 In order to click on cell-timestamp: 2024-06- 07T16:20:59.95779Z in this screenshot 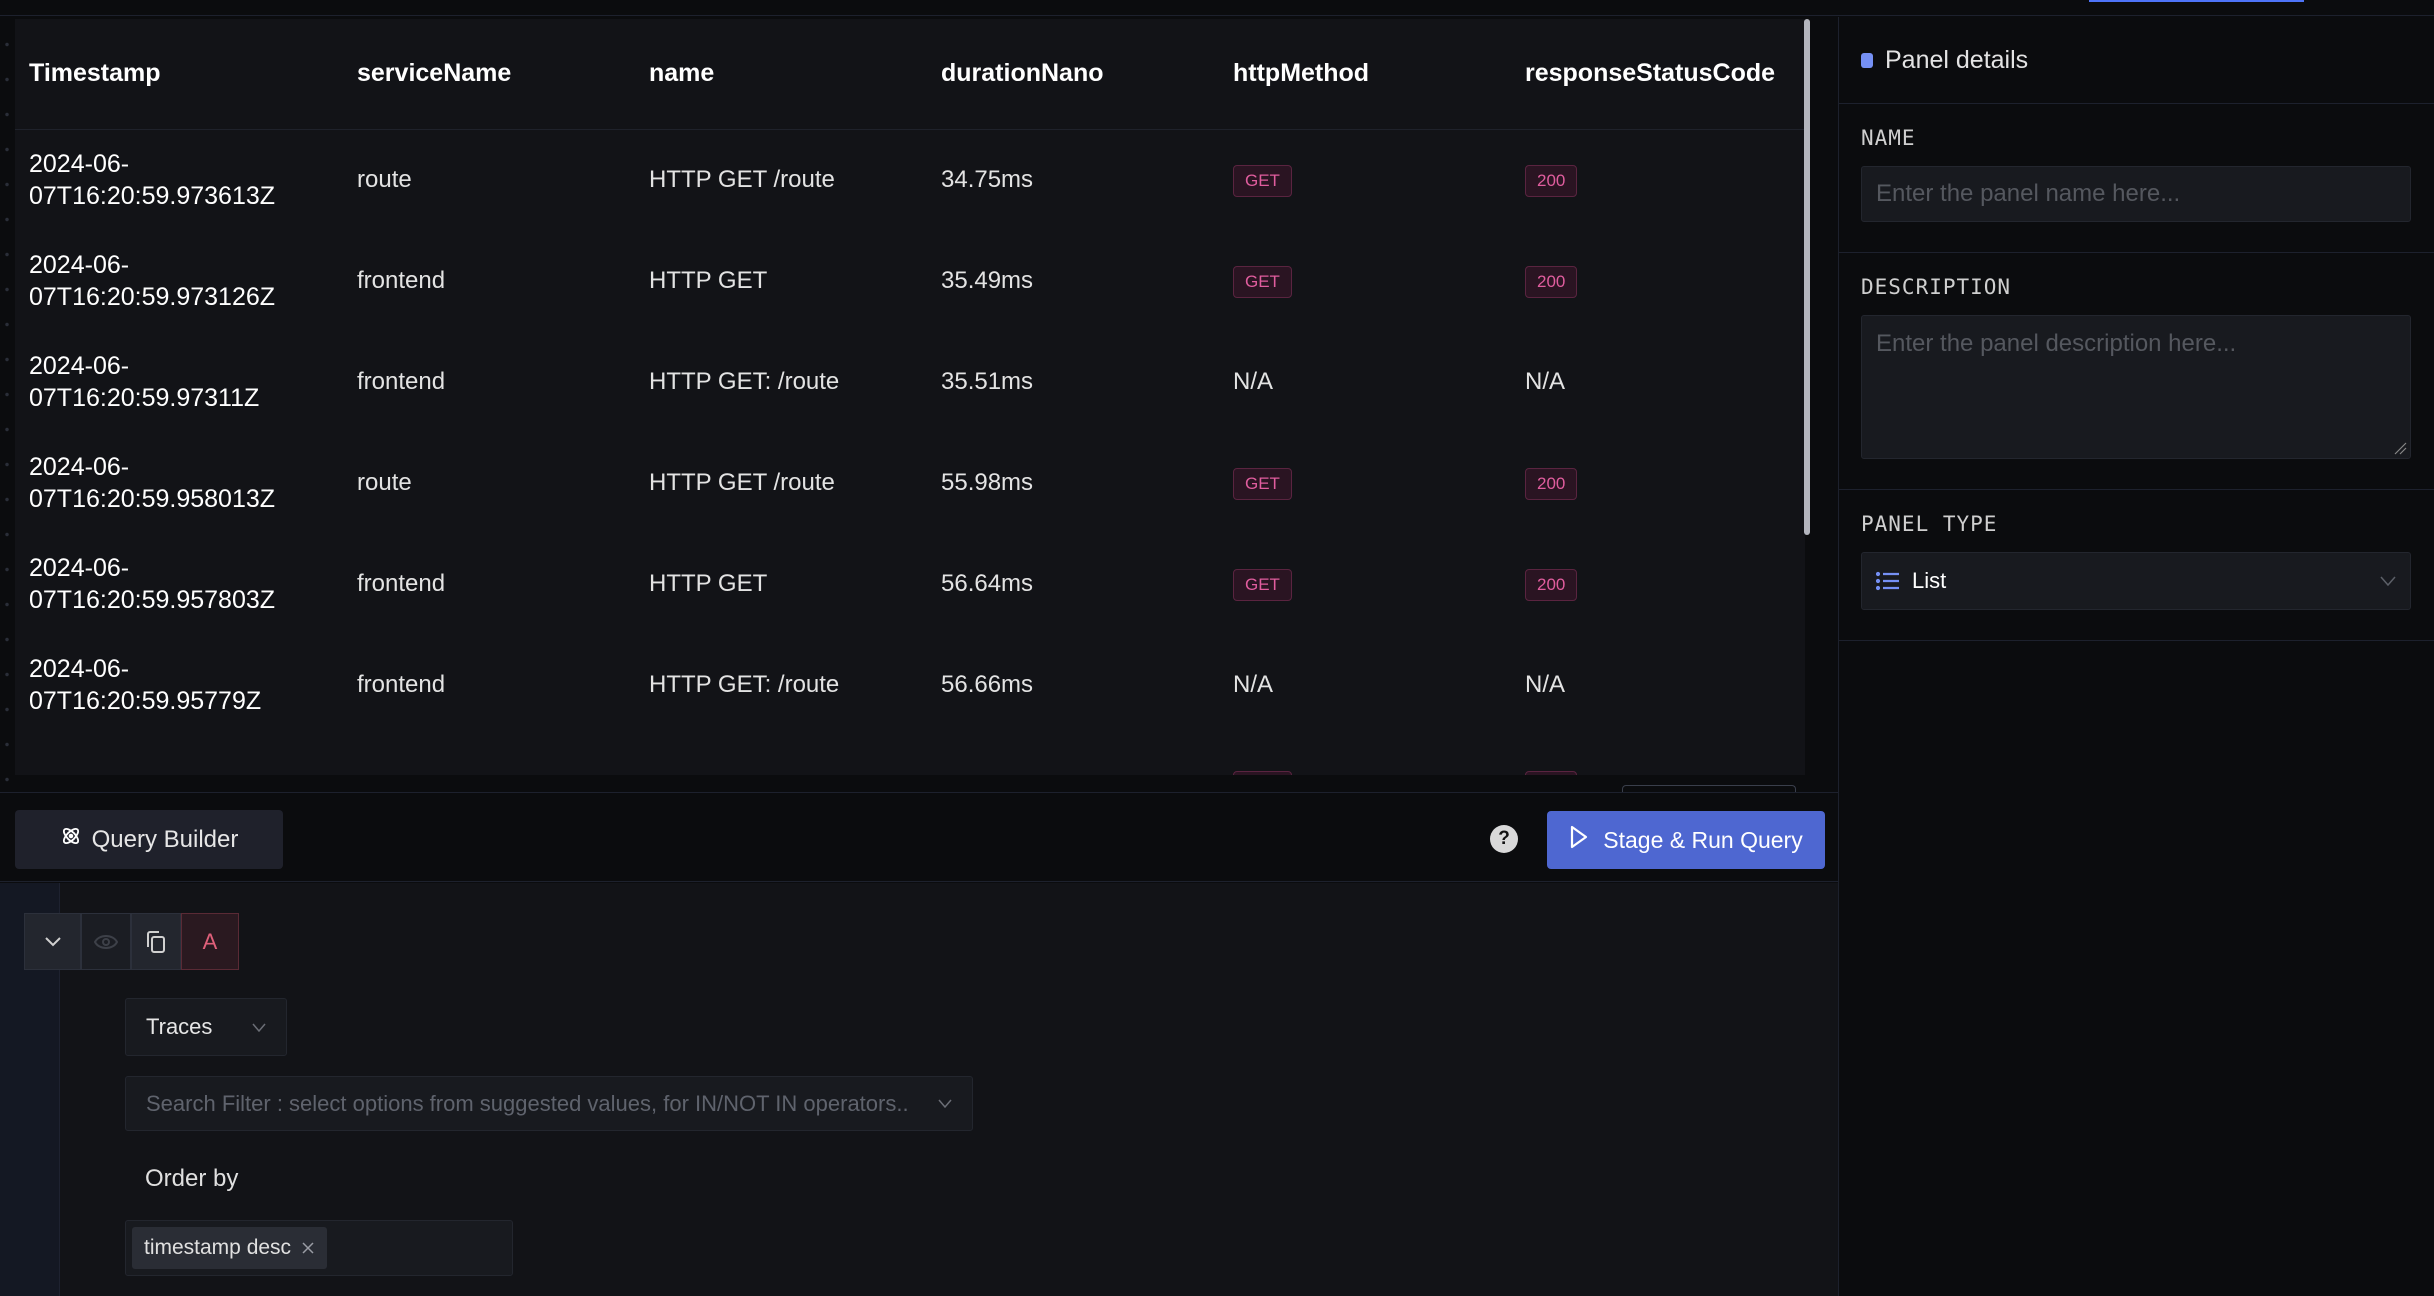, I will do `click(145, 684)`.